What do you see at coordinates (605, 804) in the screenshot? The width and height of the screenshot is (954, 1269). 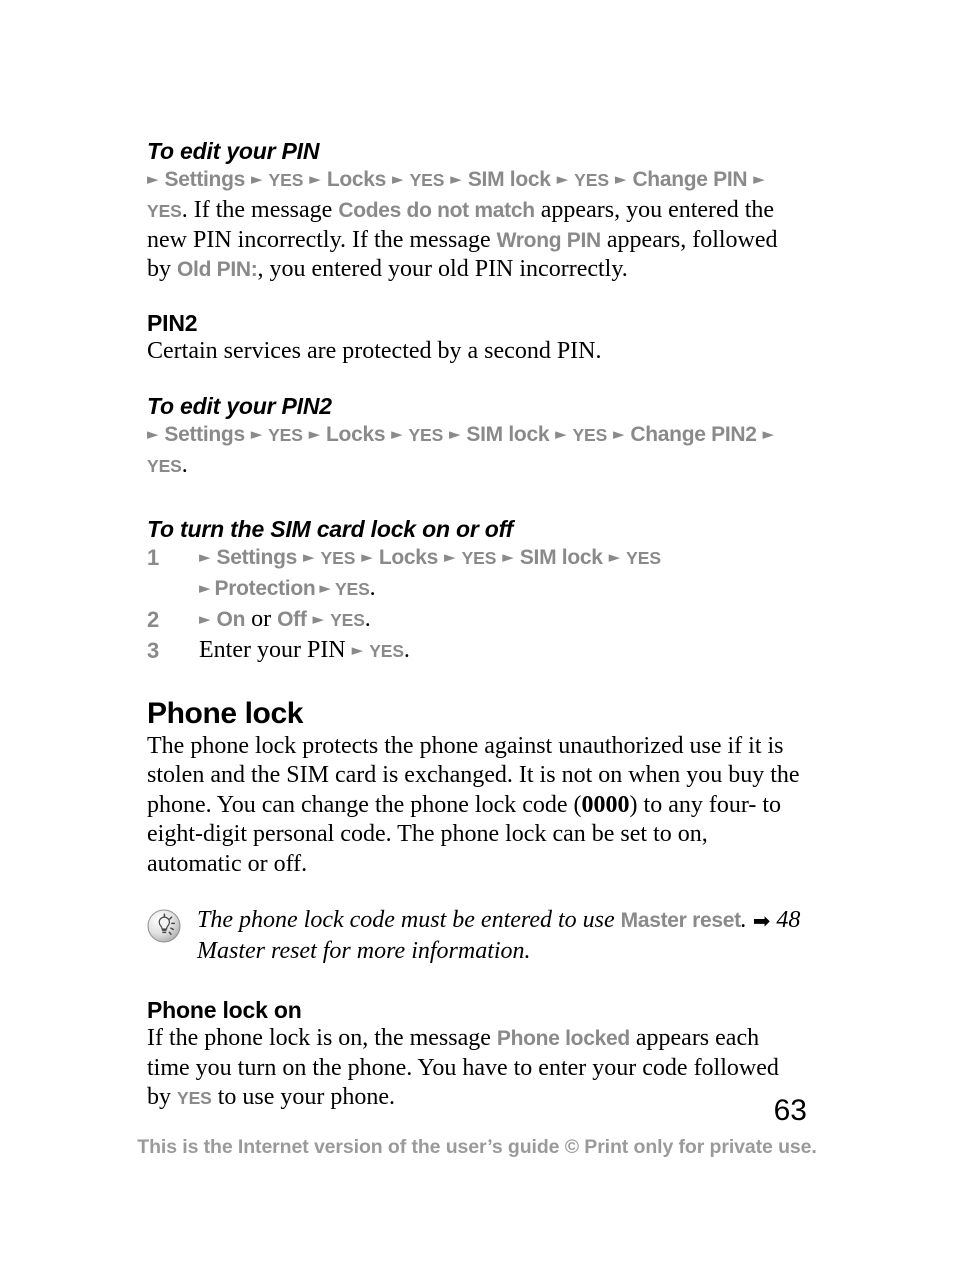 I see `default-lock-code: 0000` at bounding box center [605, 804].